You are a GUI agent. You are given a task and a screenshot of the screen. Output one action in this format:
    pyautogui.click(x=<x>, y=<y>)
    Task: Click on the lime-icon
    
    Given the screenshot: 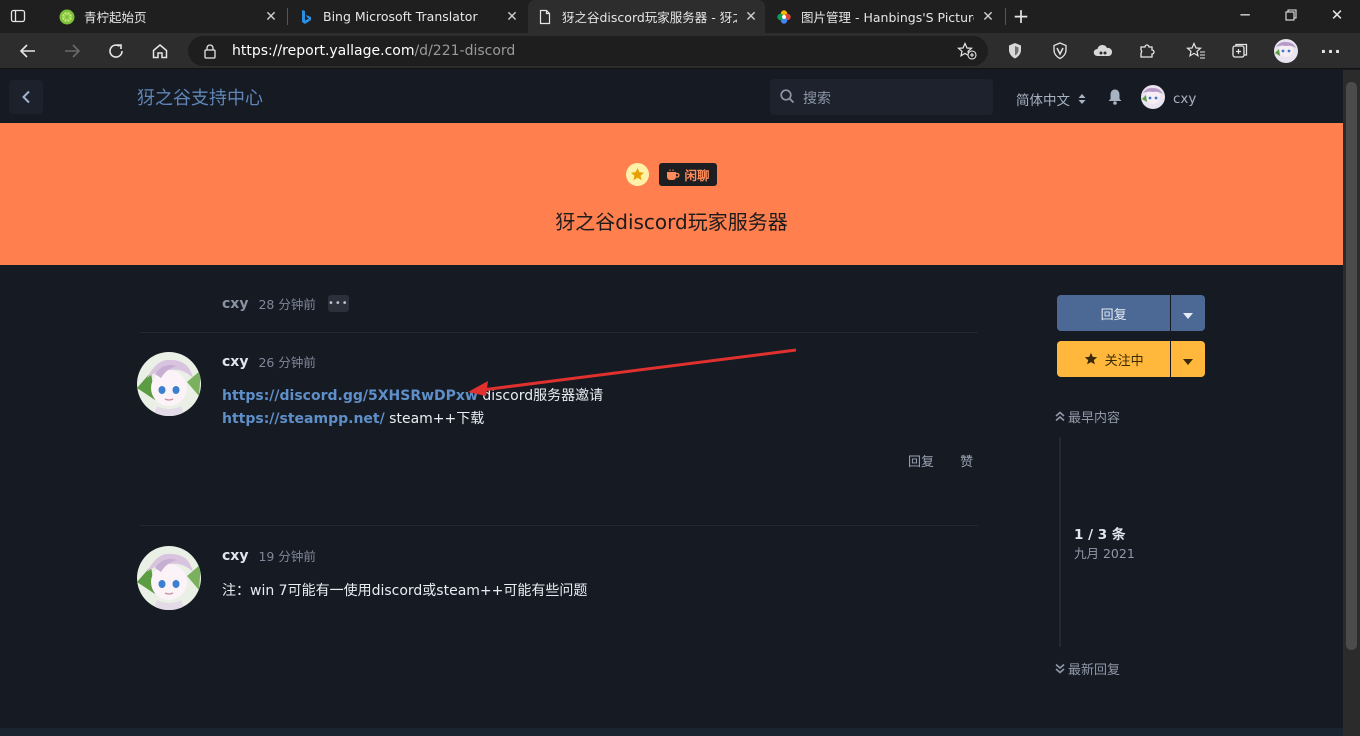 What is the action you would take?
    pyautogui.click(x=67, y=17)
    